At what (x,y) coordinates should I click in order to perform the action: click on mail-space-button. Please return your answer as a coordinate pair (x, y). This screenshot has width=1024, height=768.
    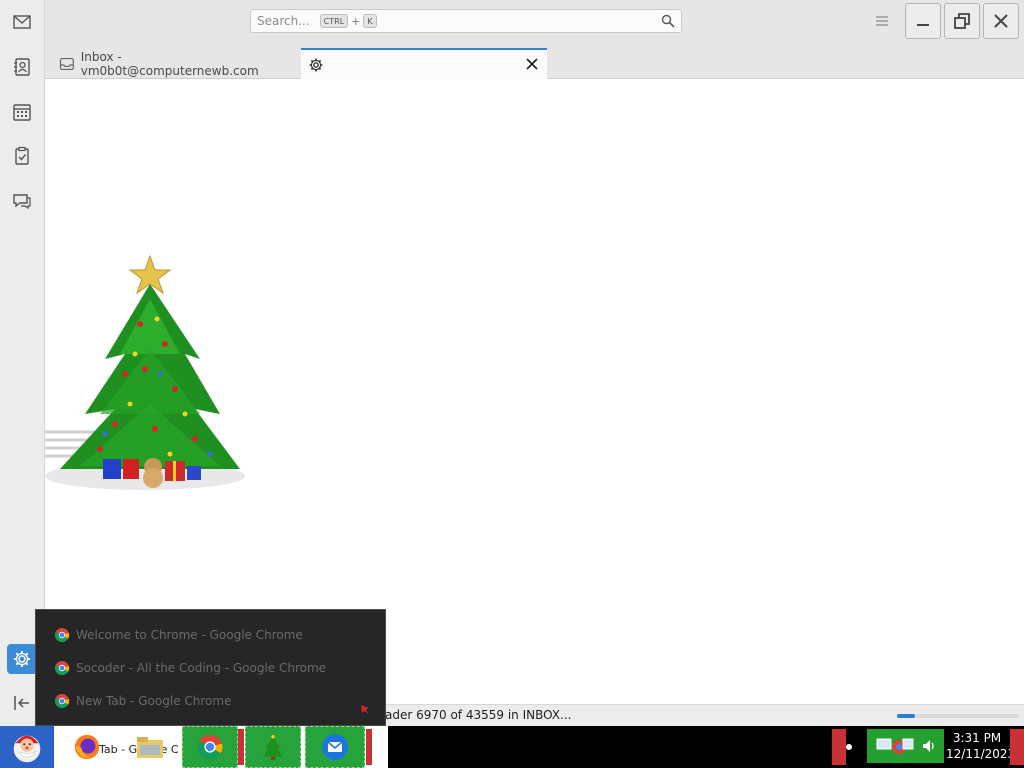
    Looking at the image, I should click on (22, 22).